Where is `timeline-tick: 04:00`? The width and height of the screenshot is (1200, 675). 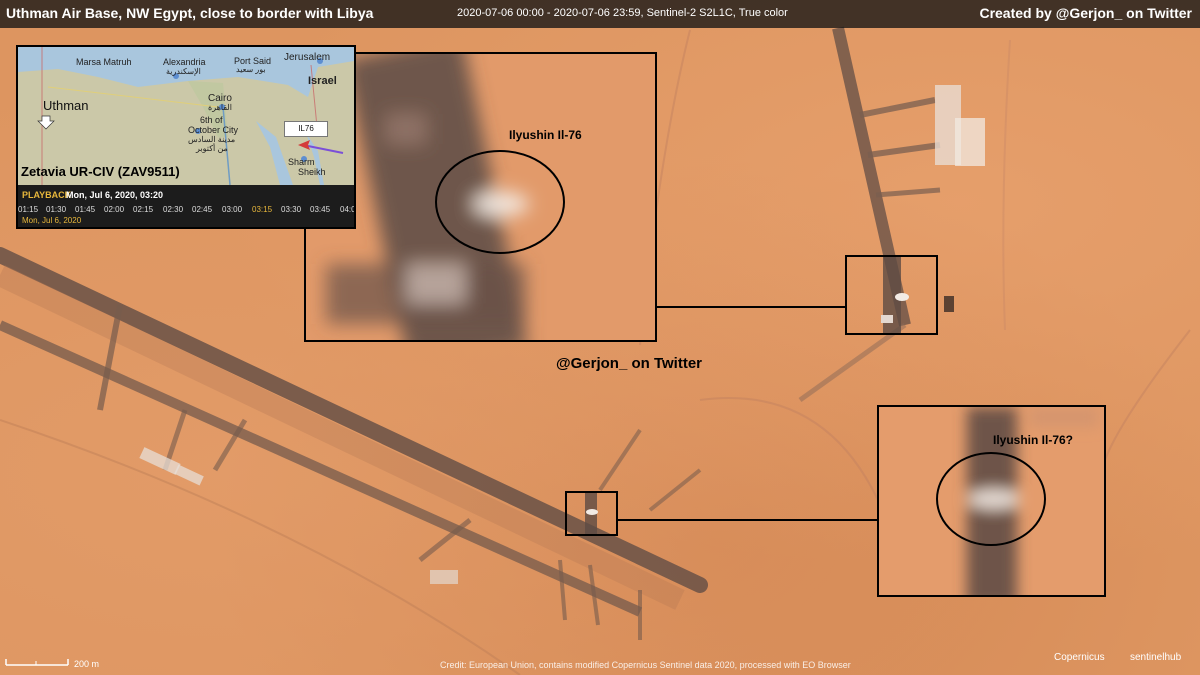
timeline-tick: 04:00 is located at coordinates (348, 209).